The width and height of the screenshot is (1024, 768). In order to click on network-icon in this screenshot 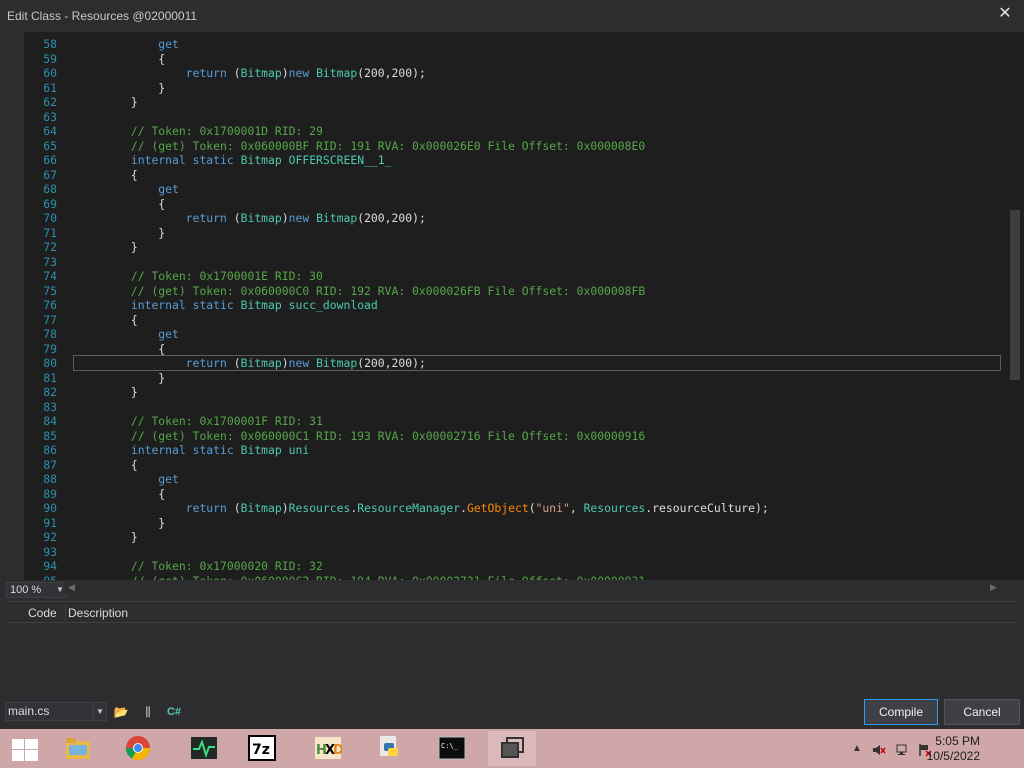, I will do `click(903, 750)`.